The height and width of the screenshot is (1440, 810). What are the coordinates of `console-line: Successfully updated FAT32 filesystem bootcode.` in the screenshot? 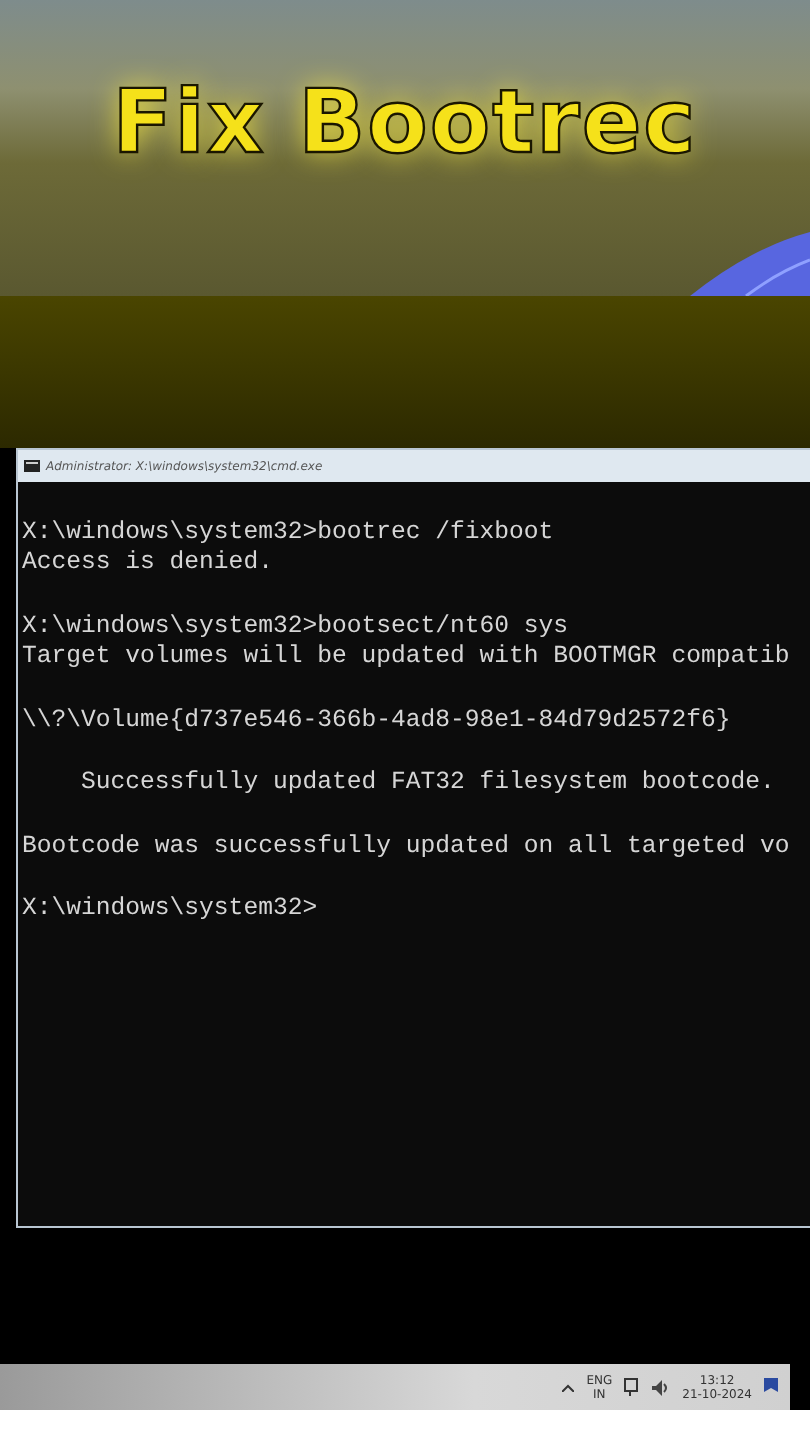 It's located at (428, 784).